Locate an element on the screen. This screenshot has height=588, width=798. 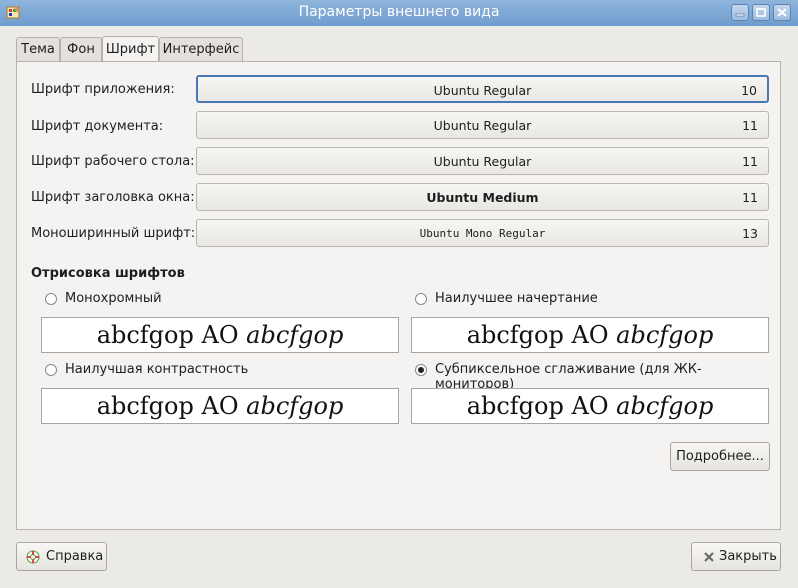
subpixel-smoothing-radio is located at coordinates (421, 370).